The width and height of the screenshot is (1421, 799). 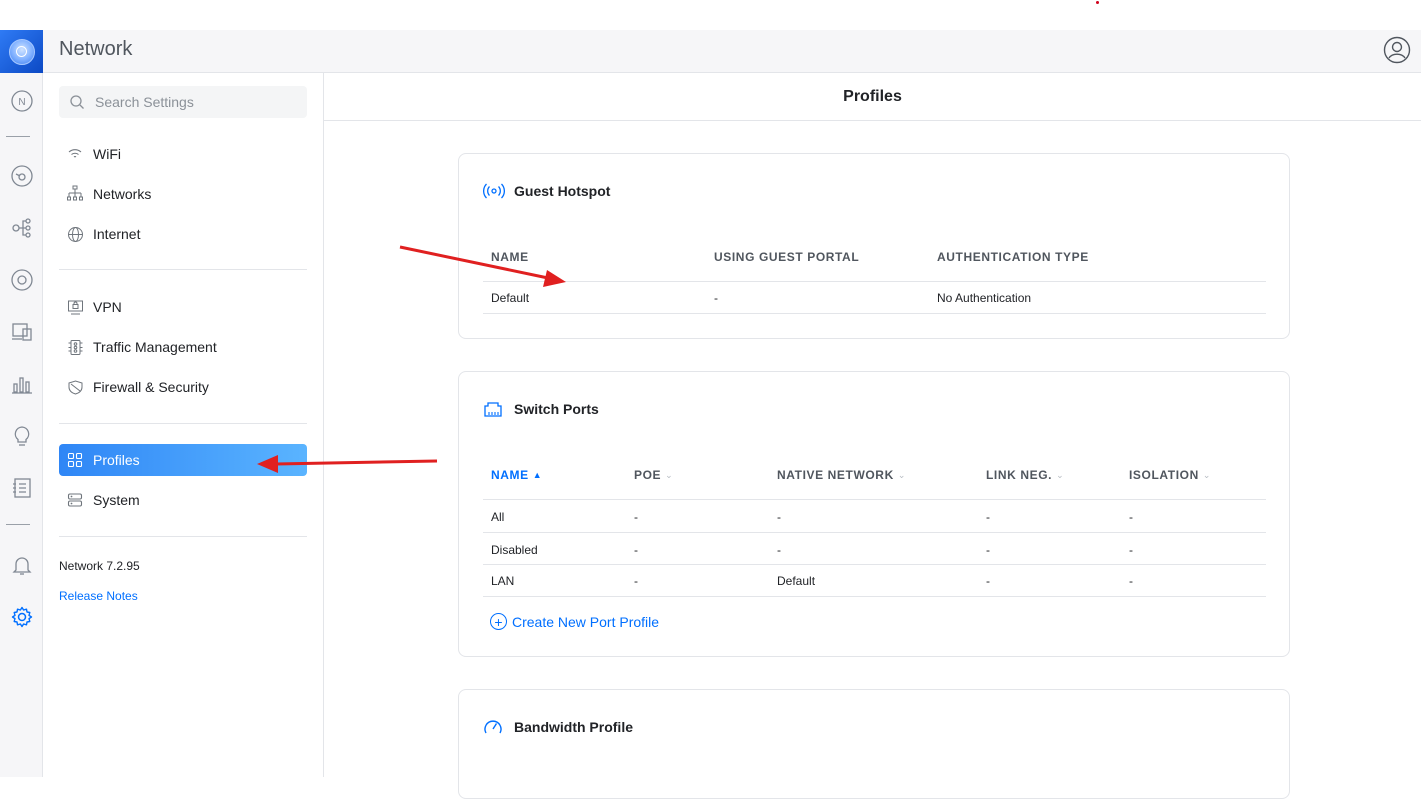 I want to click on globe-icon, so click(x=75, y=234).